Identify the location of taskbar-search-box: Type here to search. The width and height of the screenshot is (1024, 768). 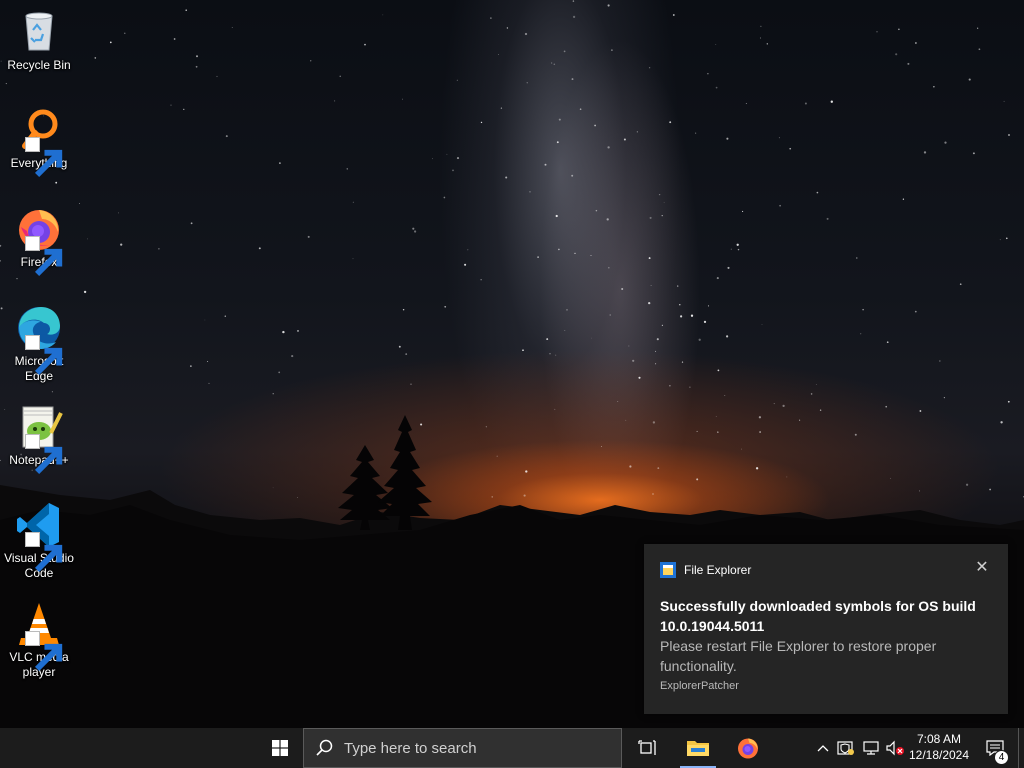
(462, 748).